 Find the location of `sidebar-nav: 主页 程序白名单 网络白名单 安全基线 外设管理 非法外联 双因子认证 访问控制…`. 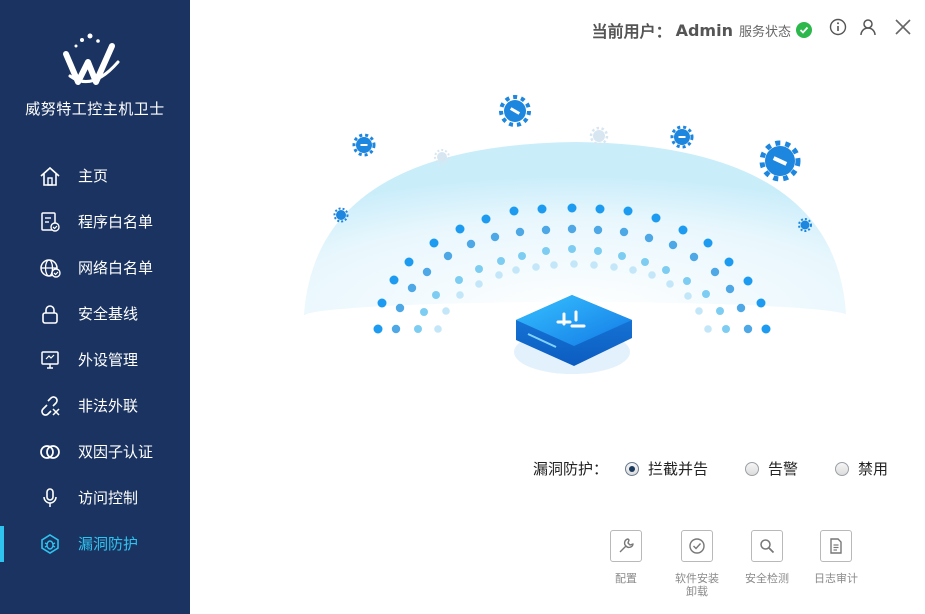

sidebar-nav: 主页 程序白名单 网络白名单 安全基线 外设管理 非法外联 双因子认证 访问控制… is located at coordinates (95, 359).